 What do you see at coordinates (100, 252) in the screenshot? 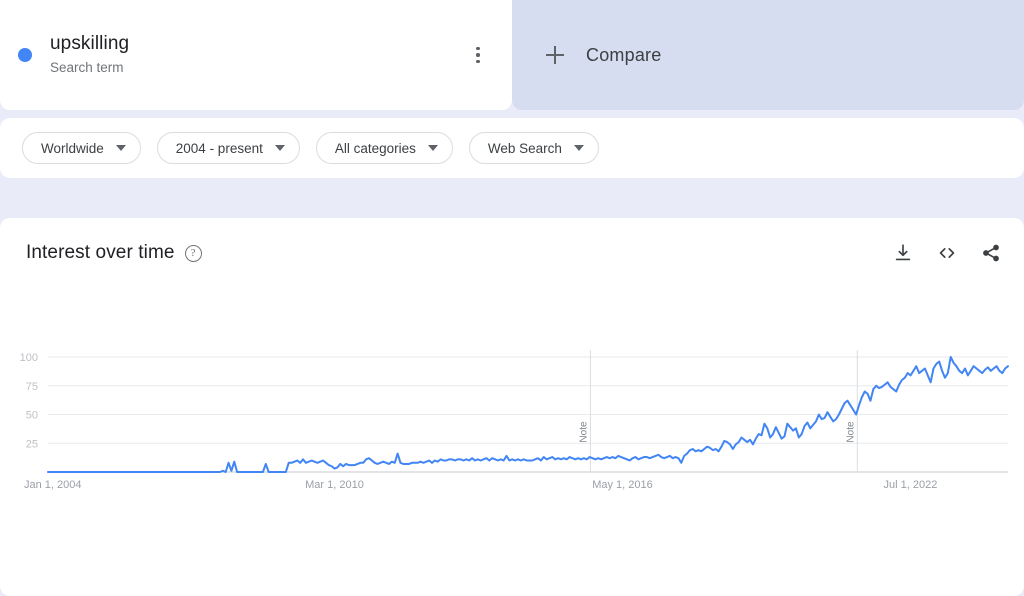
I see `page-title: Interest over time` at bounding box center [100, 252].